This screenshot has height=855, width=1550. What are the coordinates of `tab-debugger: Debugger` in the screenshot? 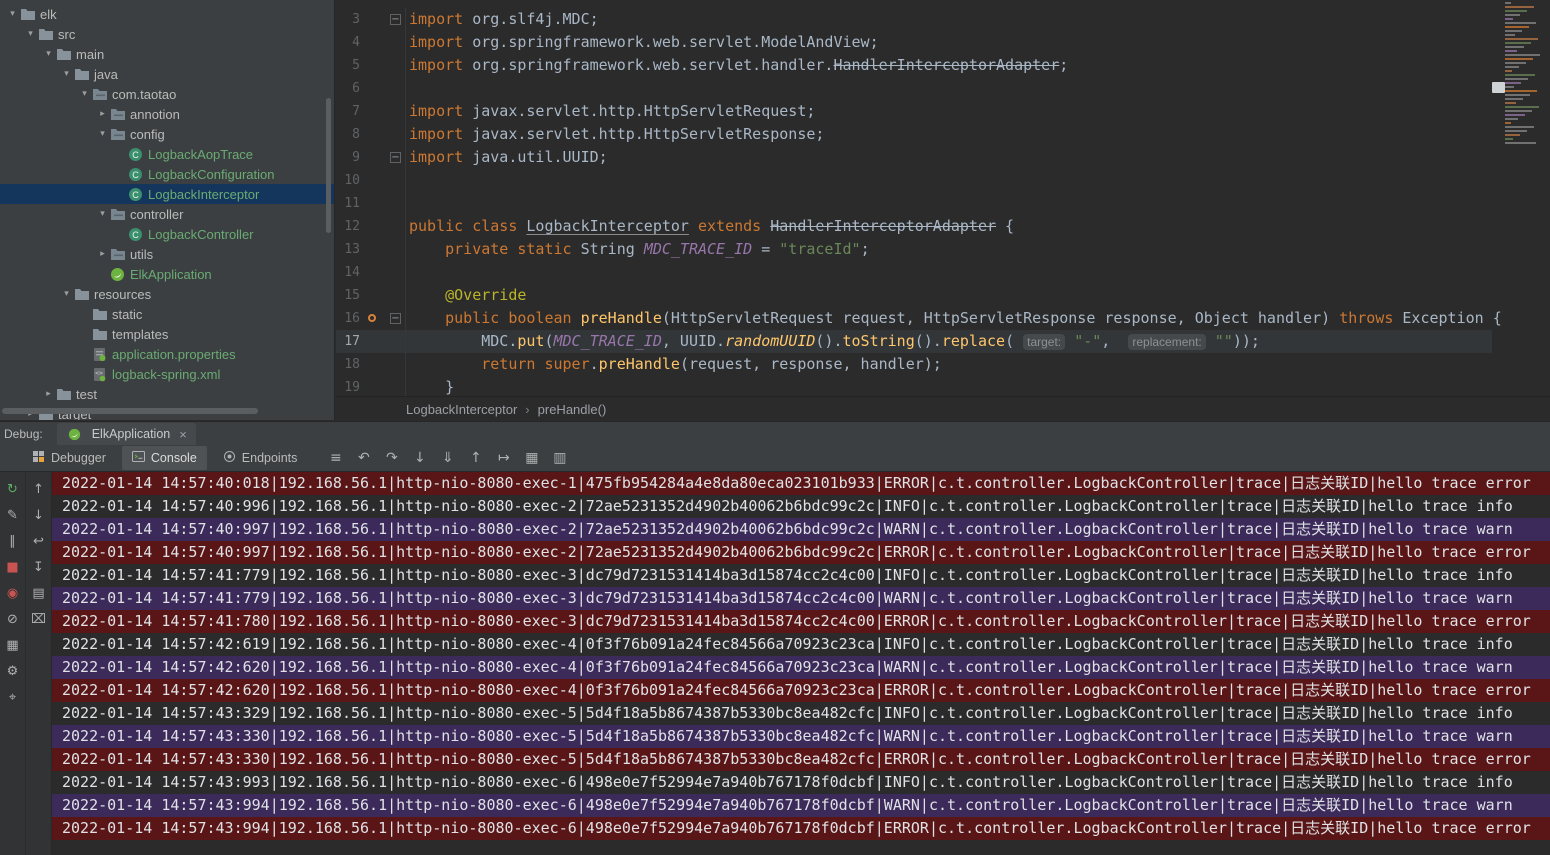 It's located at (69, 458).